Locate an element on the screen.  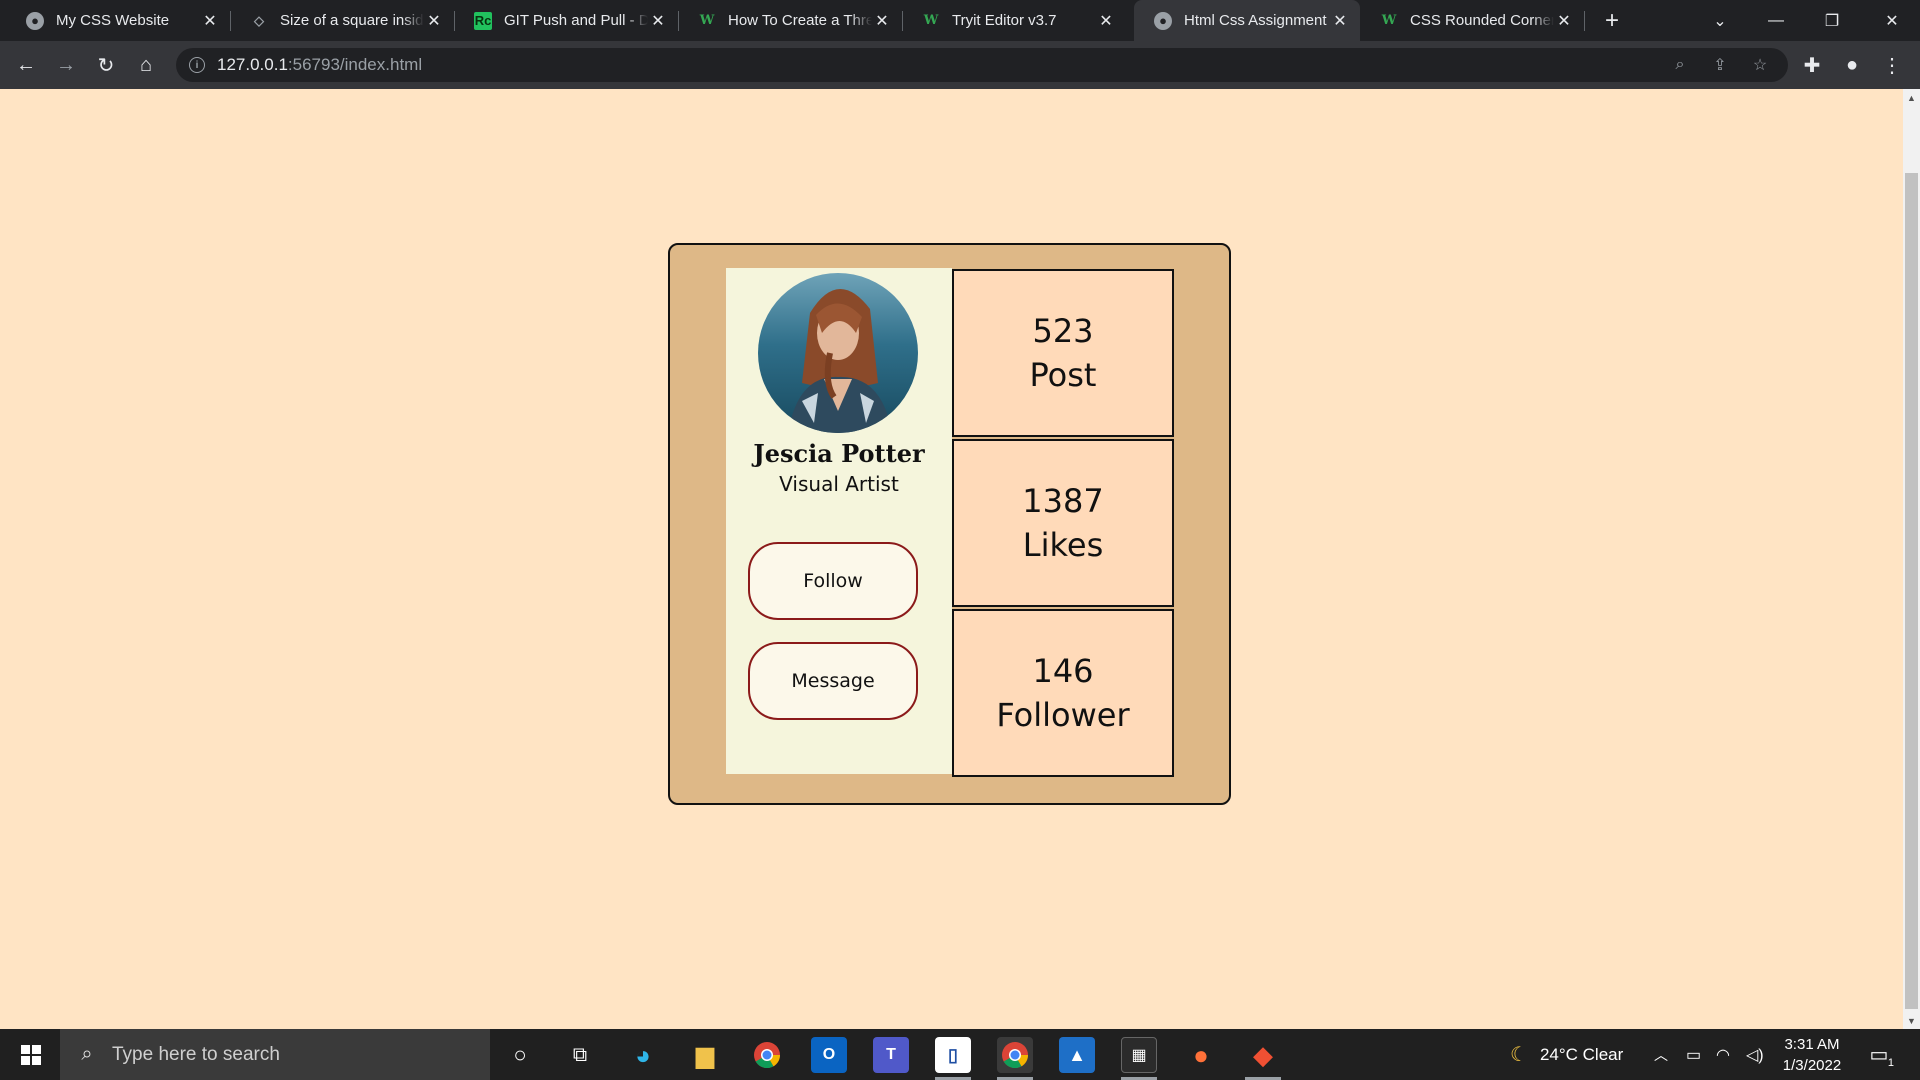
new-tab-icon: + is located at coordinates (1612, 21).